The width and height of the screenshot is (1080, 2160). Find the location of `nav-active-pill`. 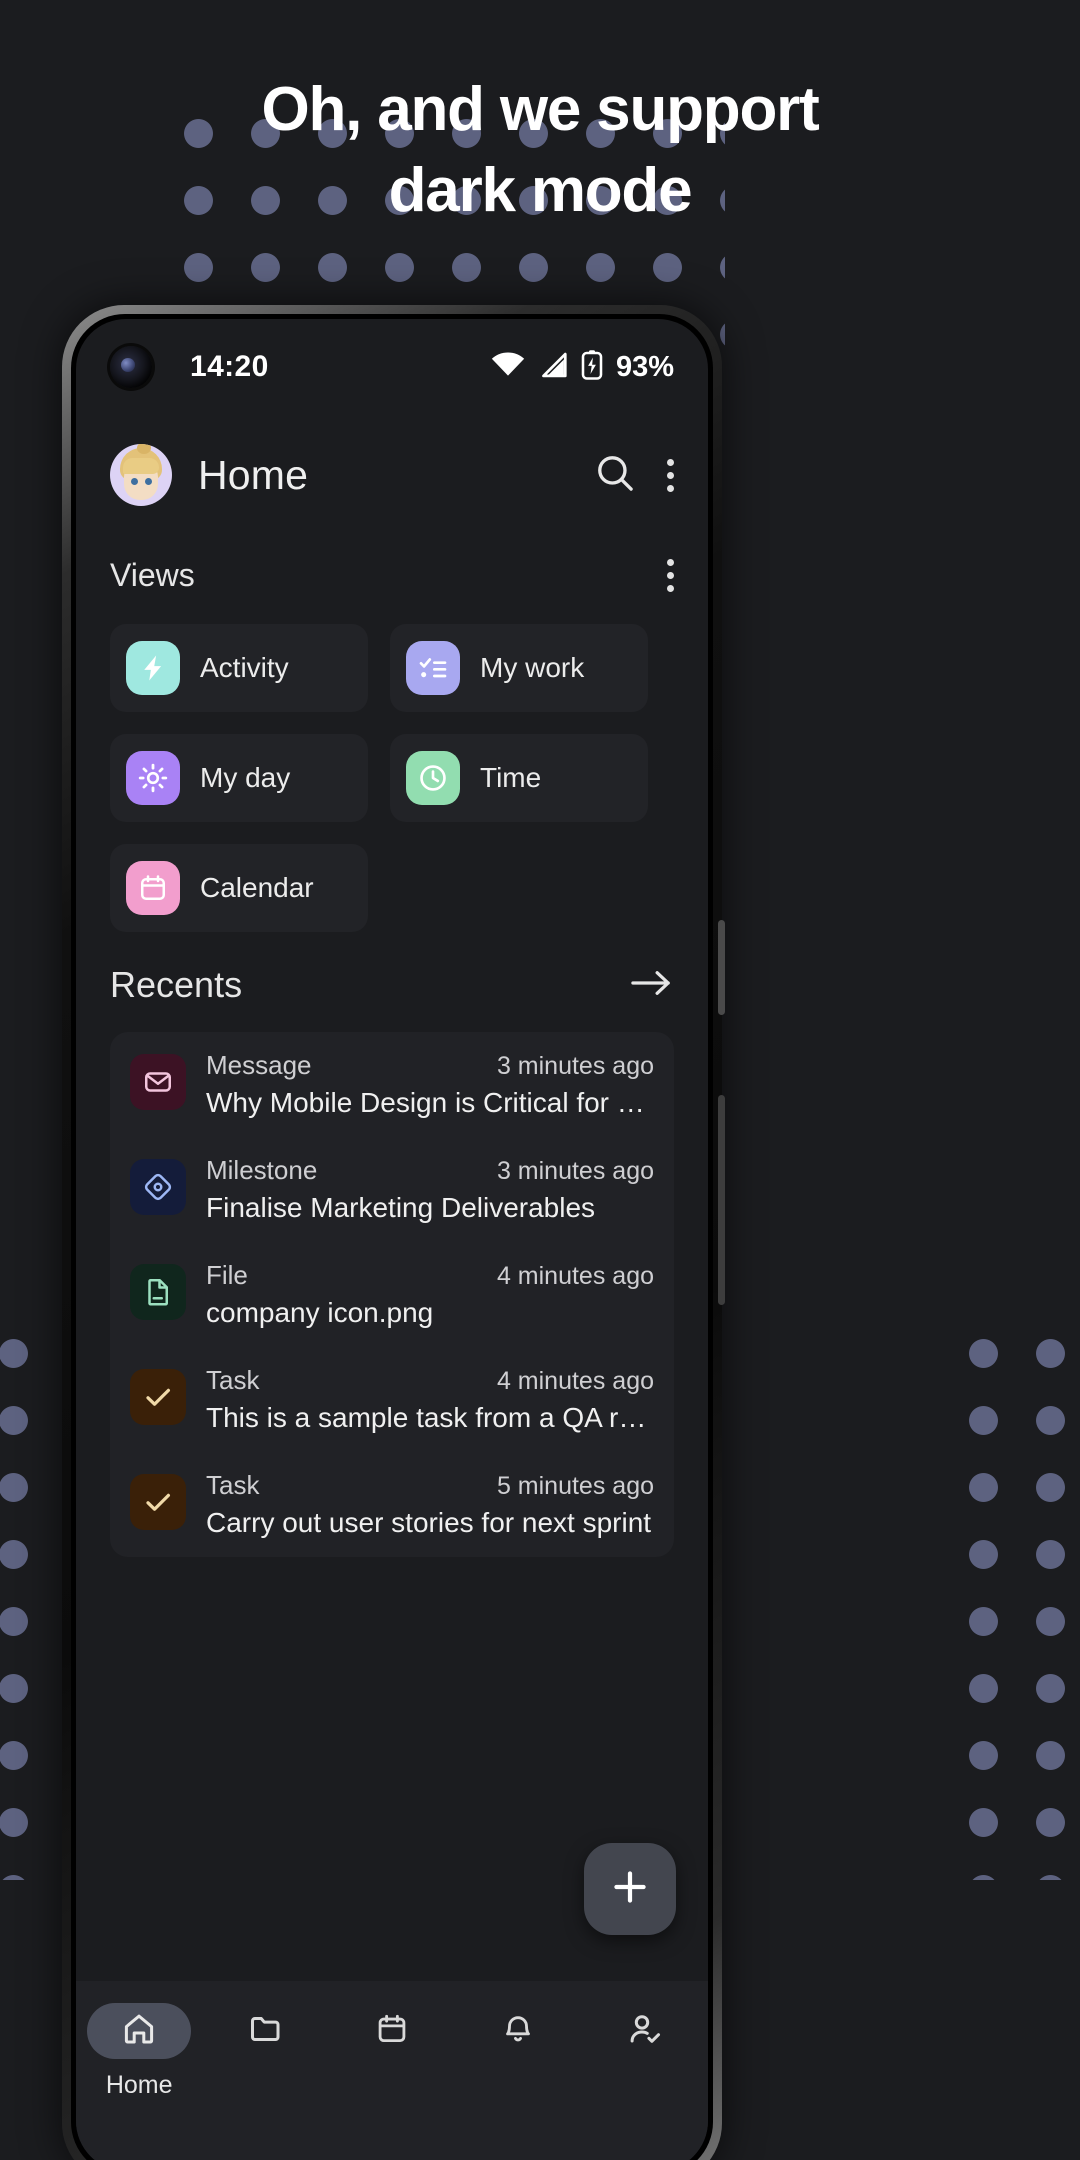

nav-active-pill is located at coordinates (139, 2031).